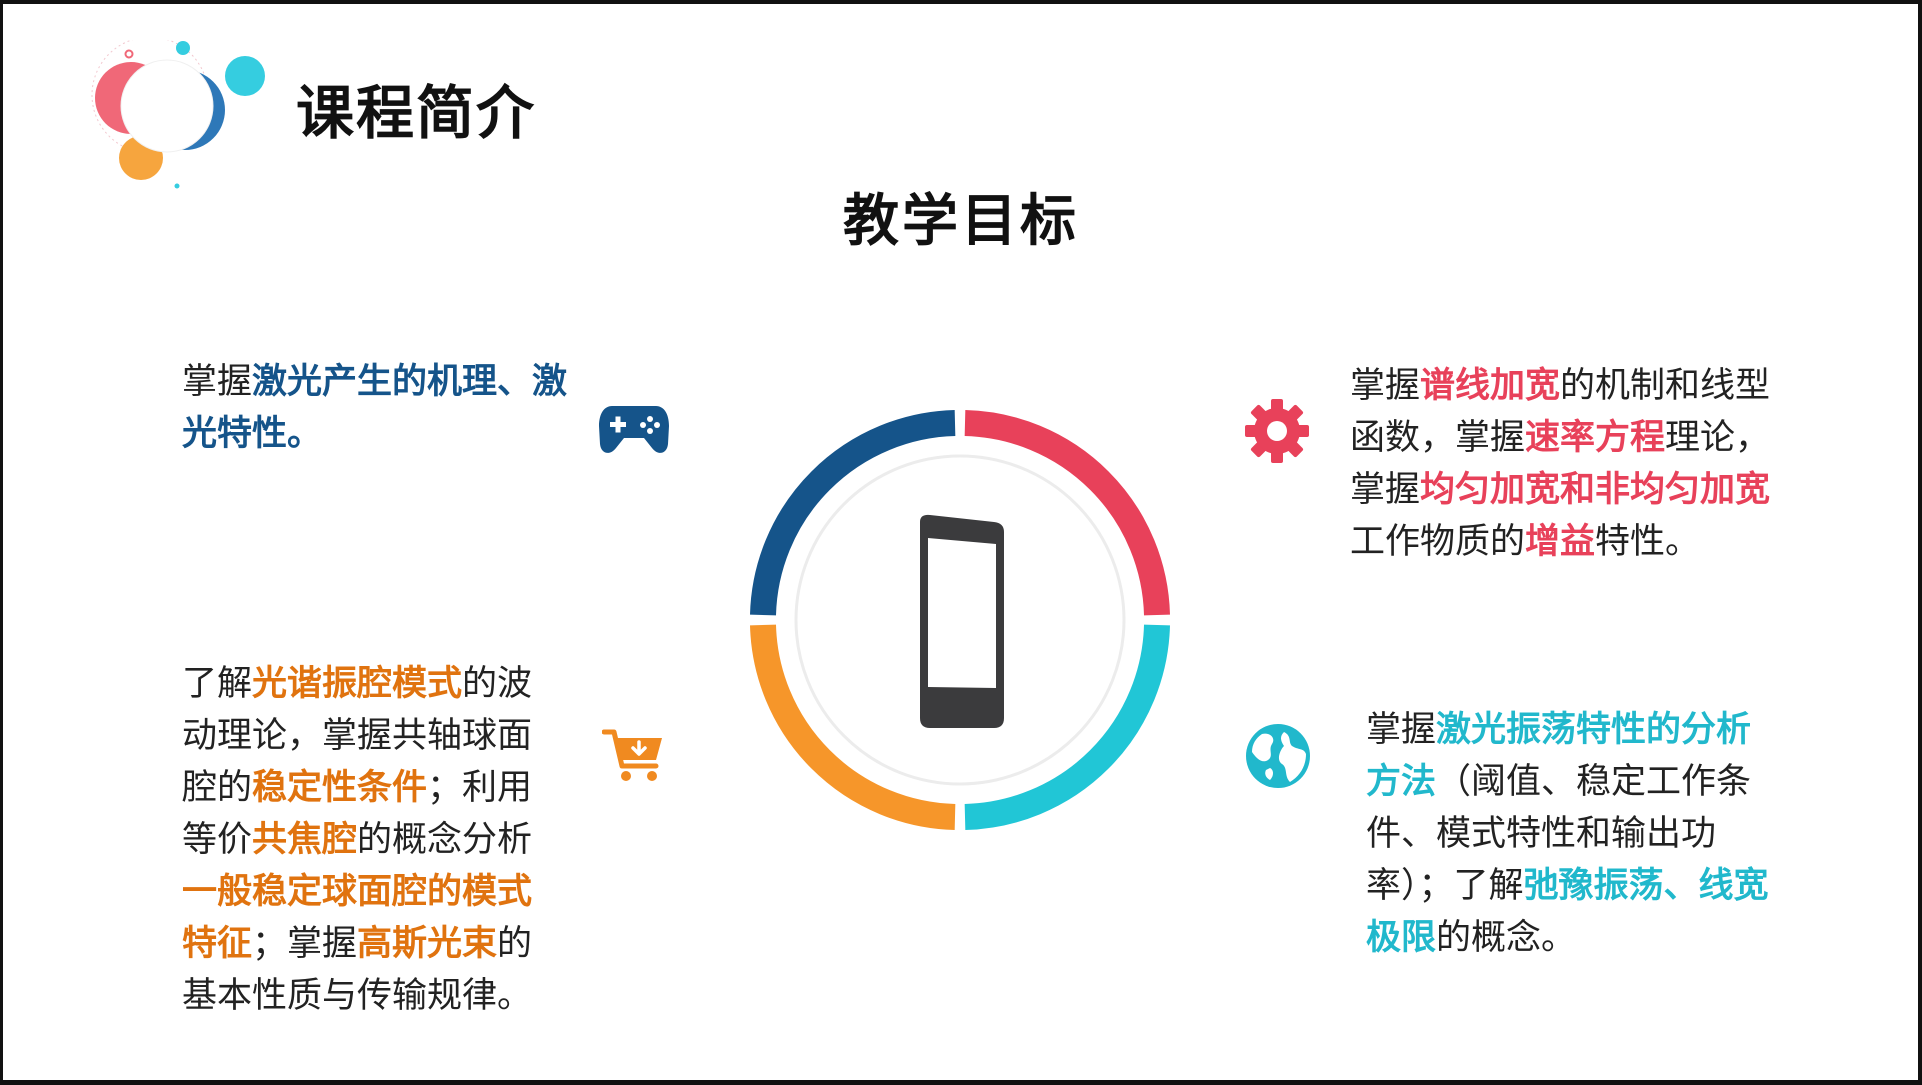 The image size is (1922, 1085). I want to click on goal-highlight: 高斯光束, so click(427, 944).